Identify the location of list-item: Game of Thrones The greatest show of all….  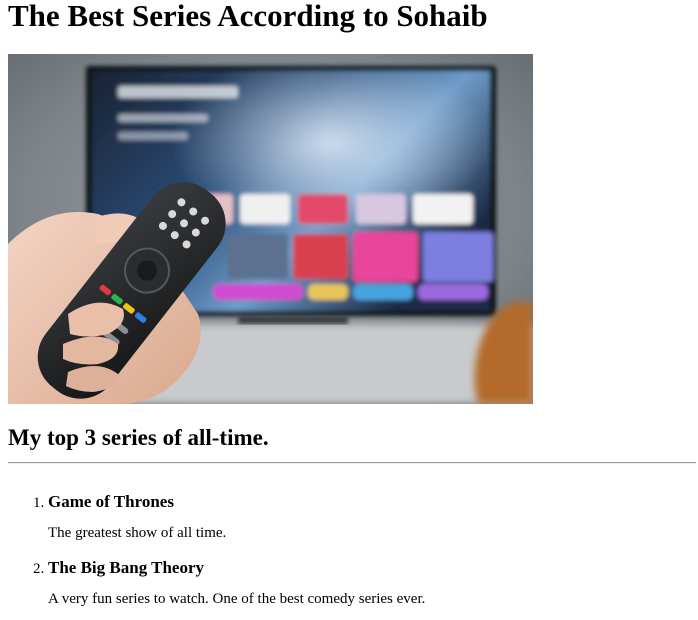
(368, 515).